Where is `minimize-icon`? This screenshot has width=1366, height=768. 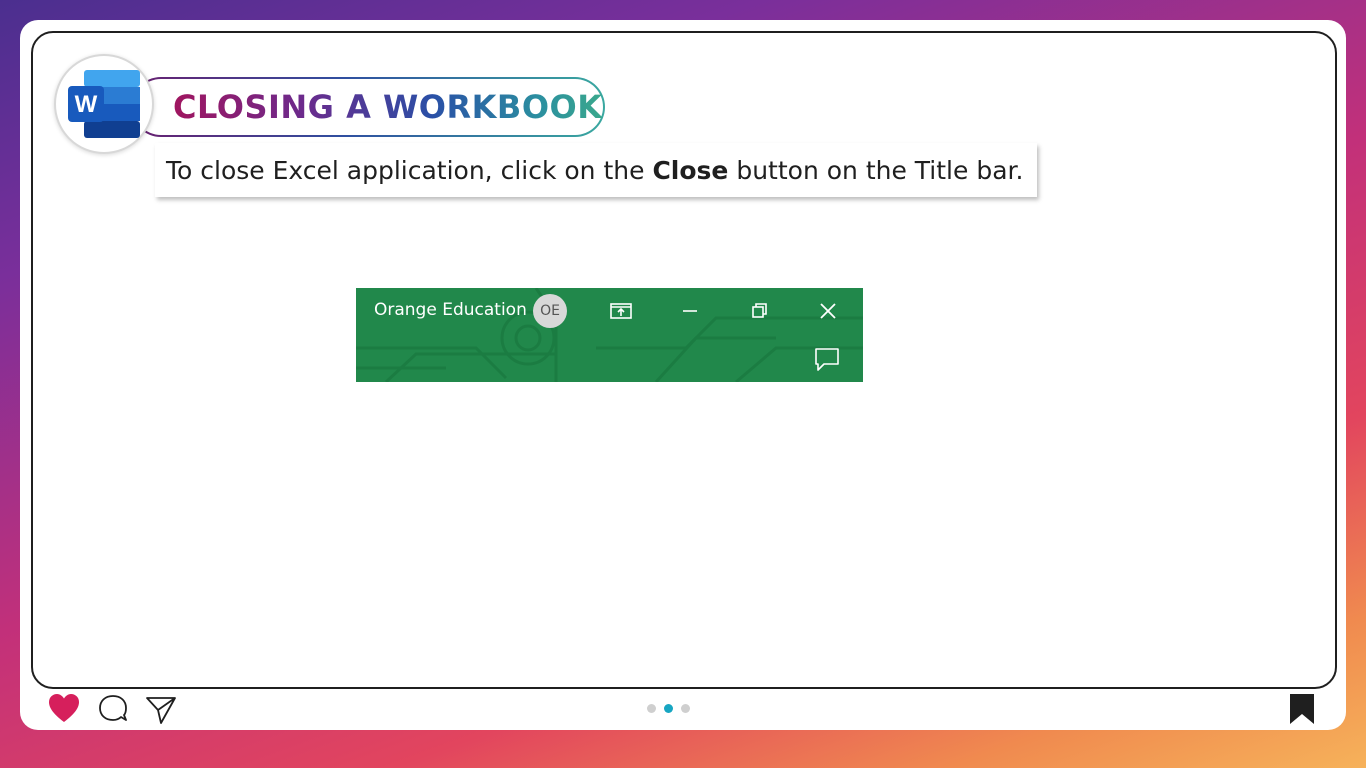
minimize-icon is located at coordinates (690, 311).